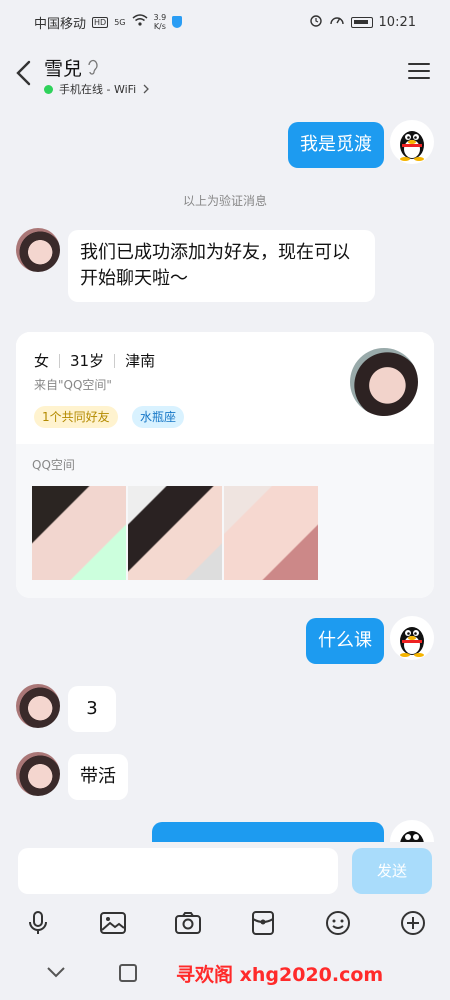  I want to click on image-icon, so click(113, 923).